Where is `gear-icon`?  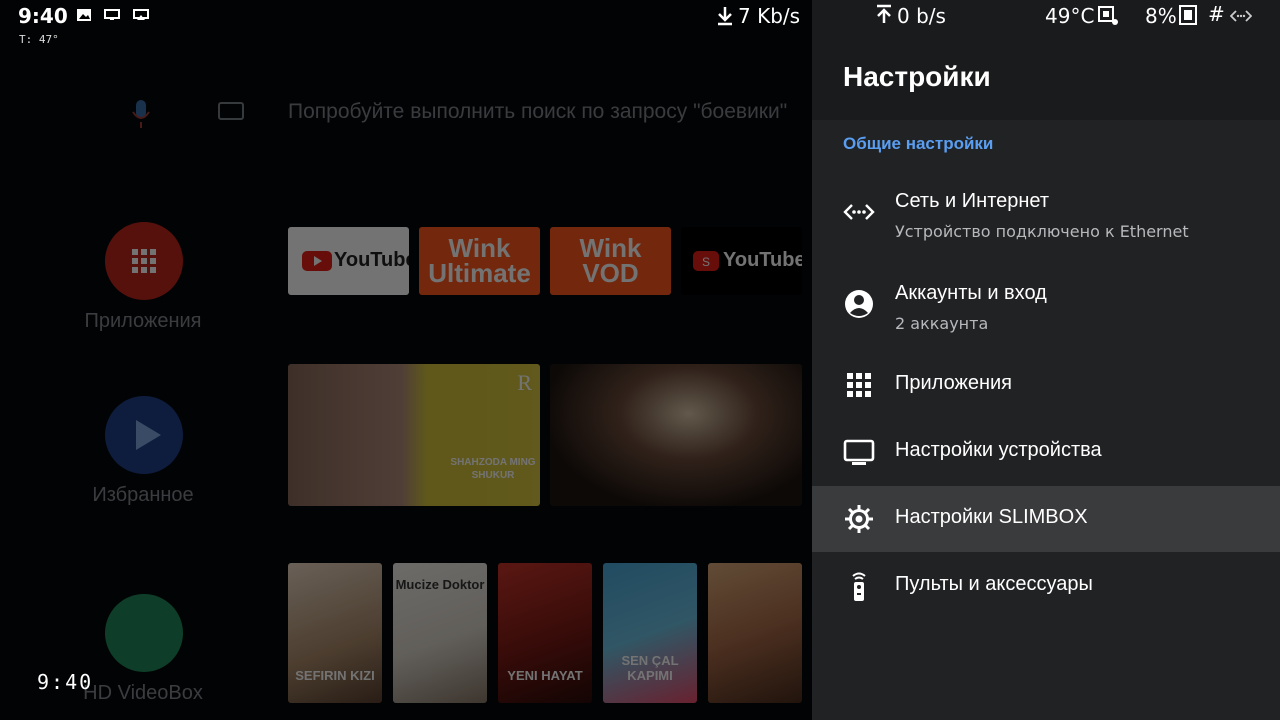 gear-icon is located at coordinates (859, 519).